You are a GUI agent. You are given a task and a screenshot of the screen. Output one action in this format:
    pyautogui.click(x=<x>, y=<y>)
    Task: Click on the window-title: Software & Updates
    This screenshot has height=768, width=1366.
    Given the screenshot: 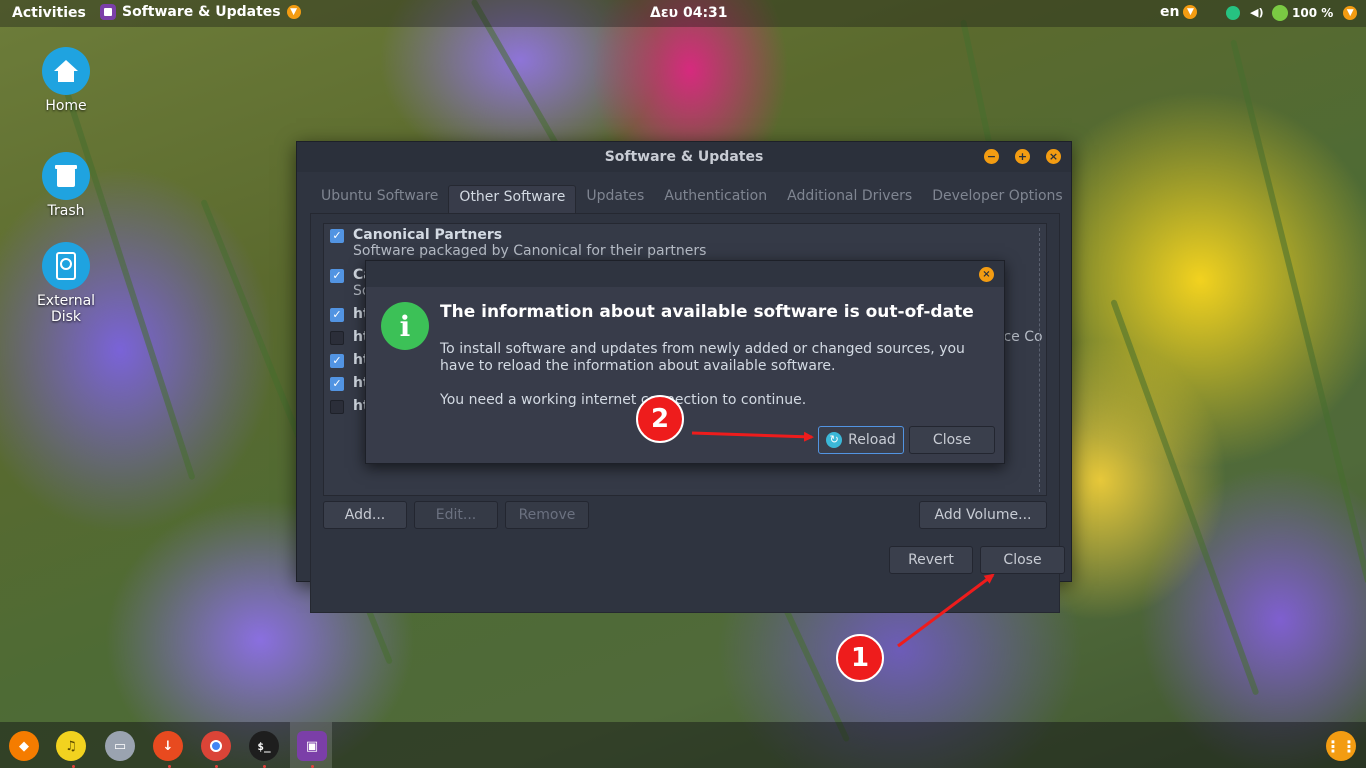 What is the action you would take?
    pyautogui.click(x=684, y=157)
    